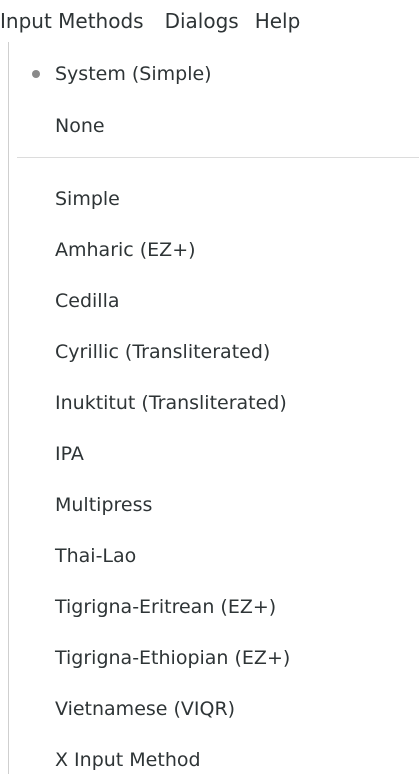  Describe the element at coordinates (72, 21) in the screenshot. I see `menu-input-methods-label: Input Methods` at that location.